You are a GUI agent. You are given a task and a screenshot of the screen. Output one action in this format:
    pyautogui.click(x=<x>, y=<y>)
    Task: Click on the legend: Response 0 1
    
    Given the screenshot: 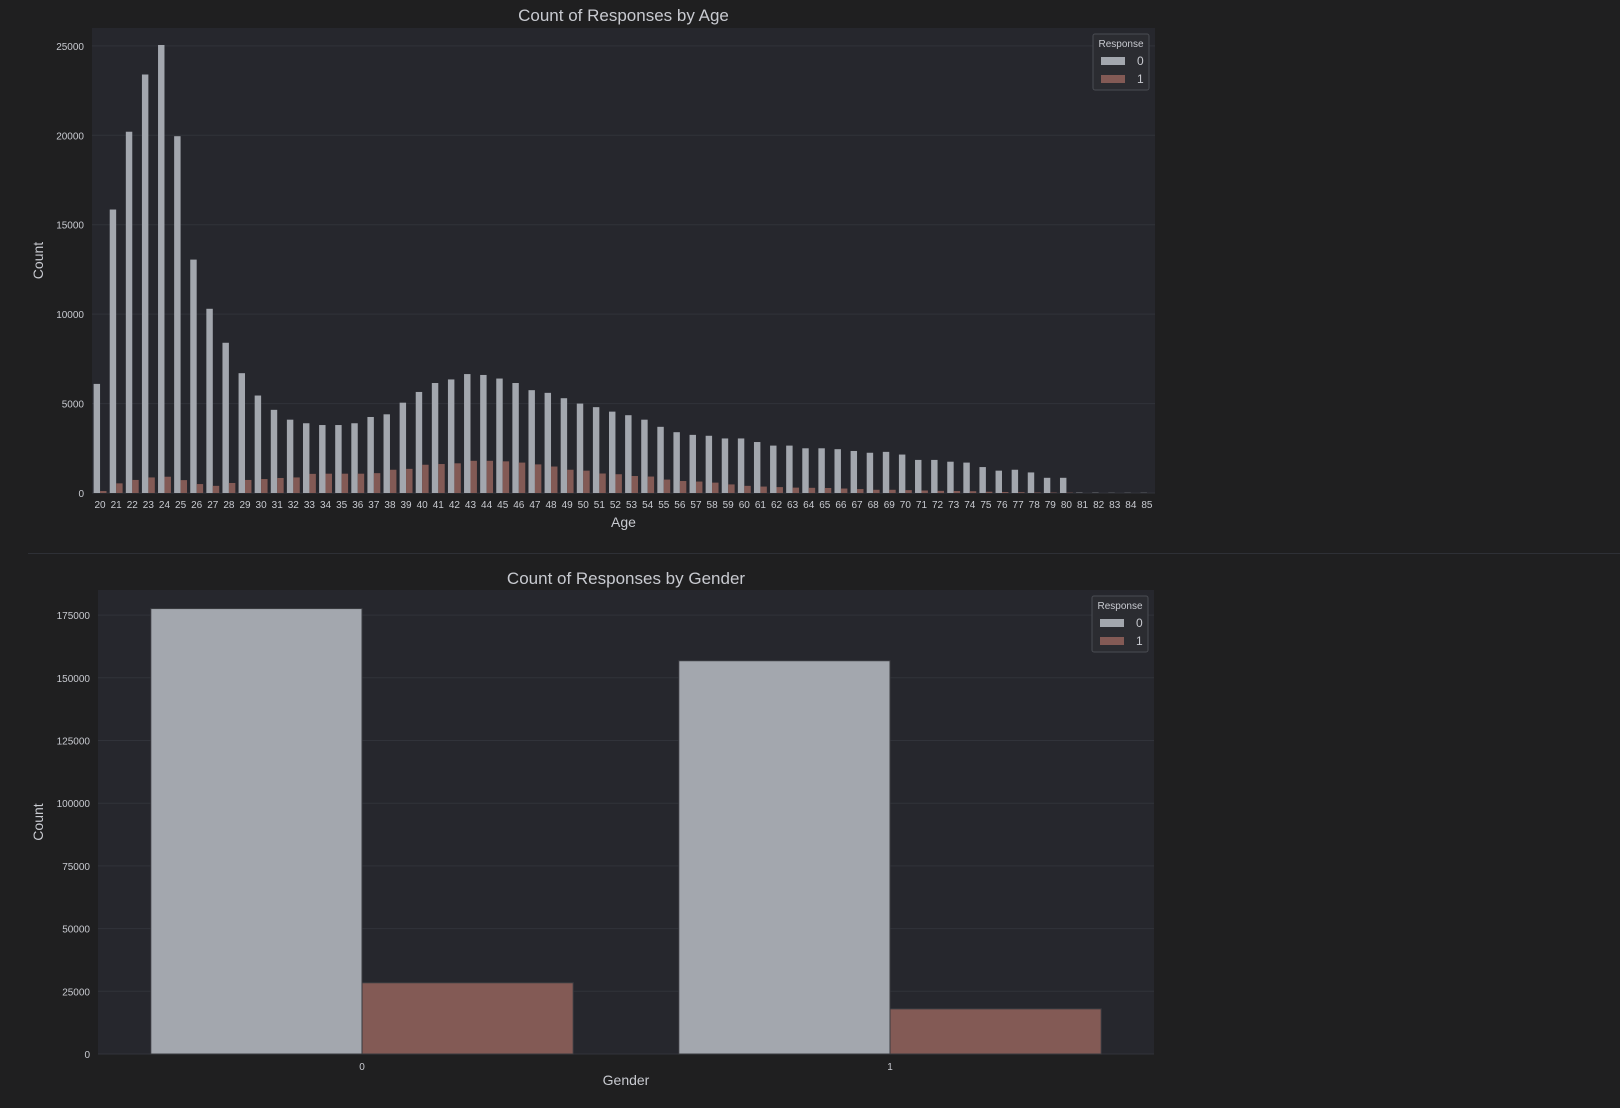 What is the action you would take?
    pyautogui.click(x=1120, y=624)
    